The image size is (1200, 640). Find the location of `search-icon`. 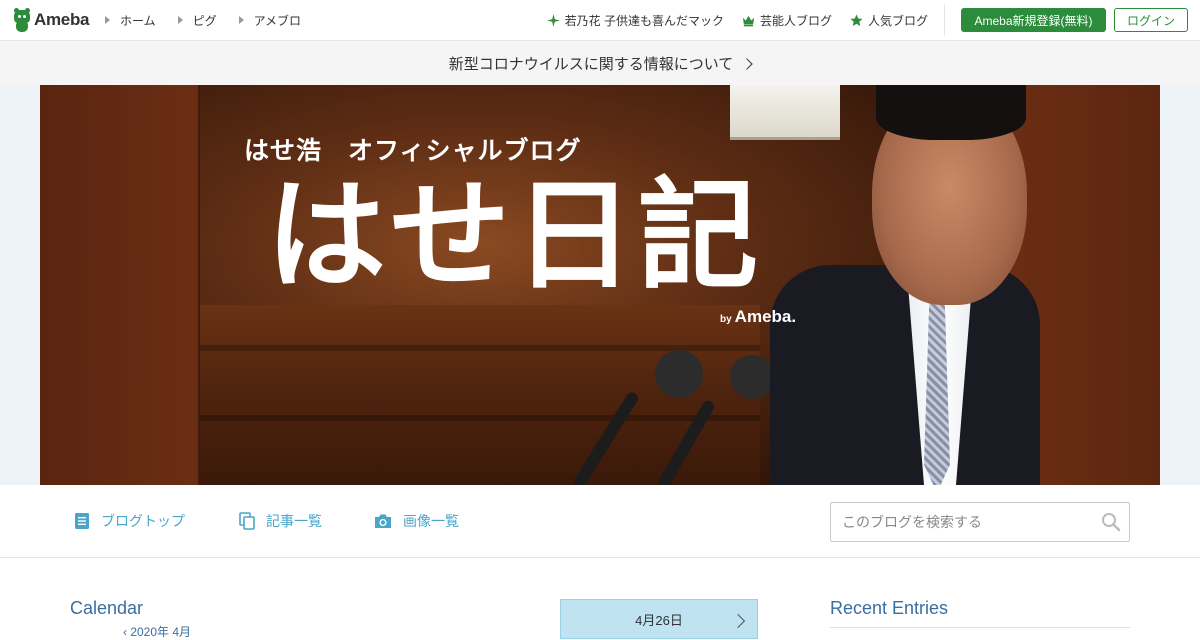

search-icon is located at coordinates (1111, 522).